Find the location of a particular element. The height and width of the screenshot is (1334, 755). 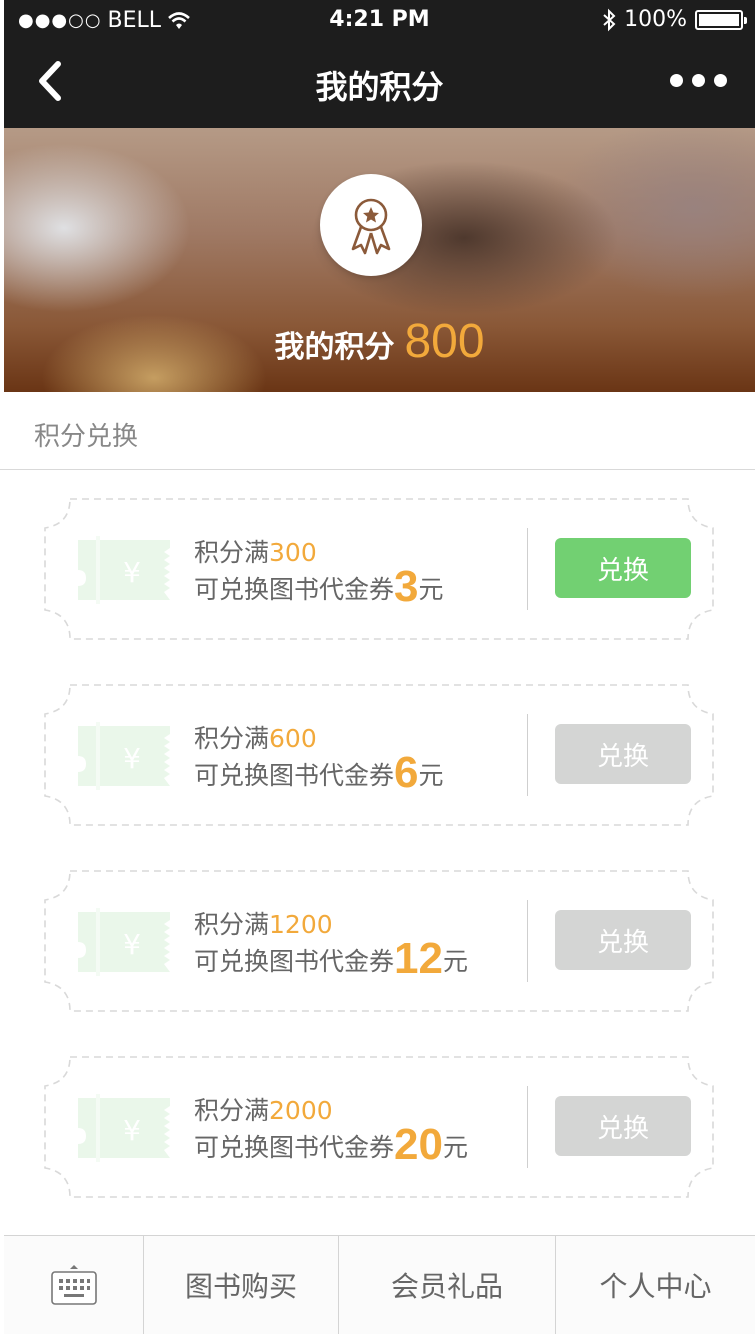

coupon-description: 积分满600 可兑换图书代金券6元 is located at coordinates (319, 758).